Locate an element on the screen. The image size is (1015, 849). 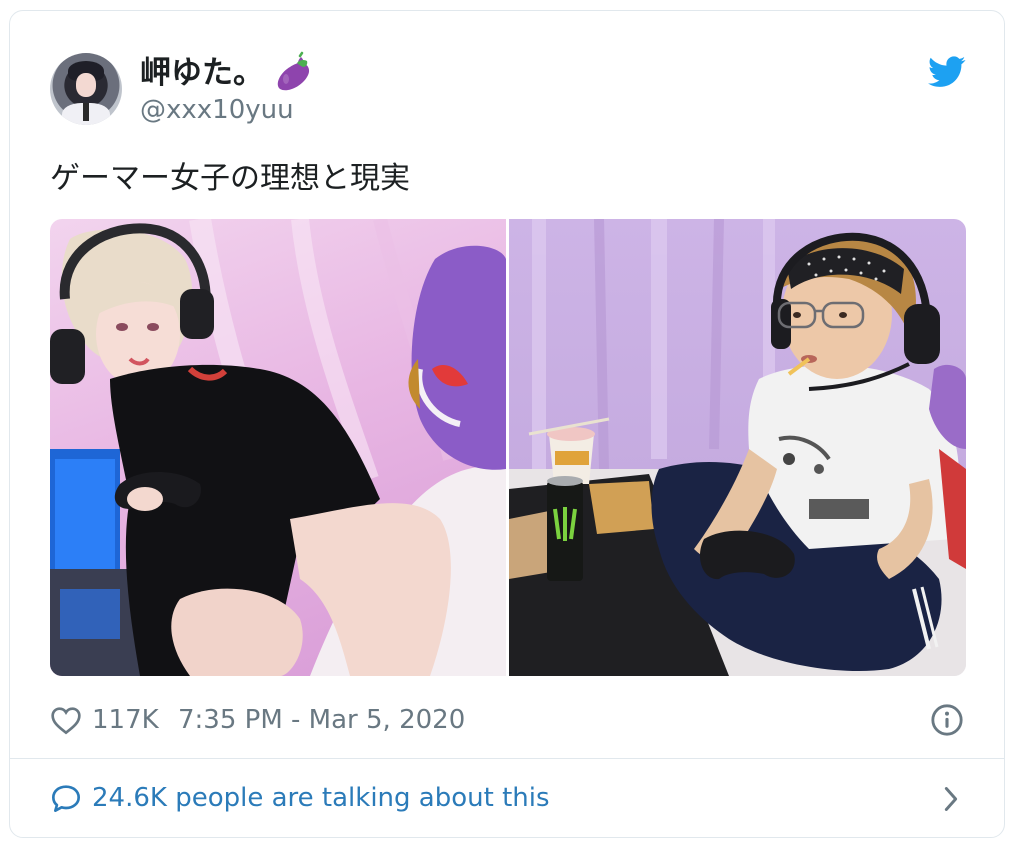
like-count: 117K is located at coordinates (125, 720).